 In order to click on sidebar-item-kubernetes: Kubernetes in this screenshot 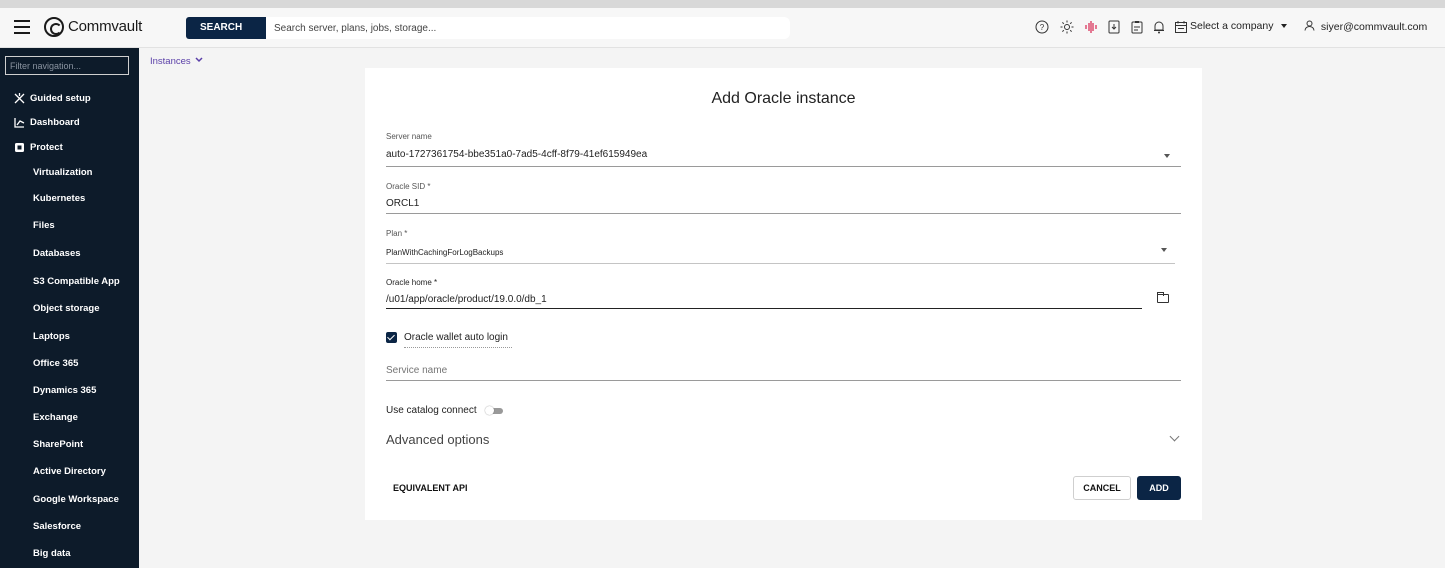, I will do `click(69, 199)`.